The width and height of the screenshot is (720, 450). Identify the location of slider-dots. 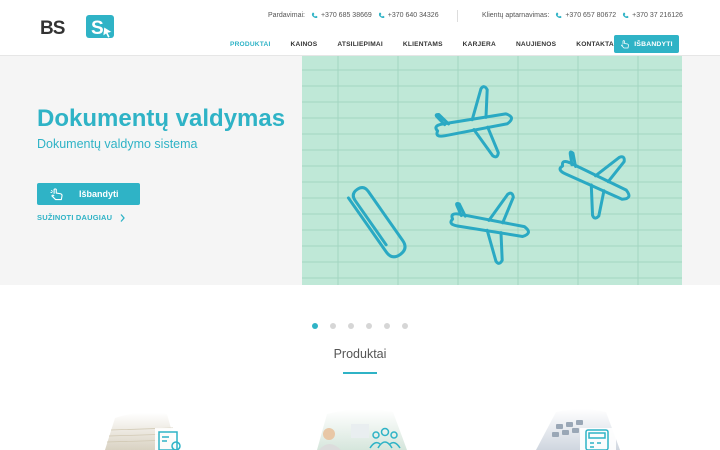
(360, 326).